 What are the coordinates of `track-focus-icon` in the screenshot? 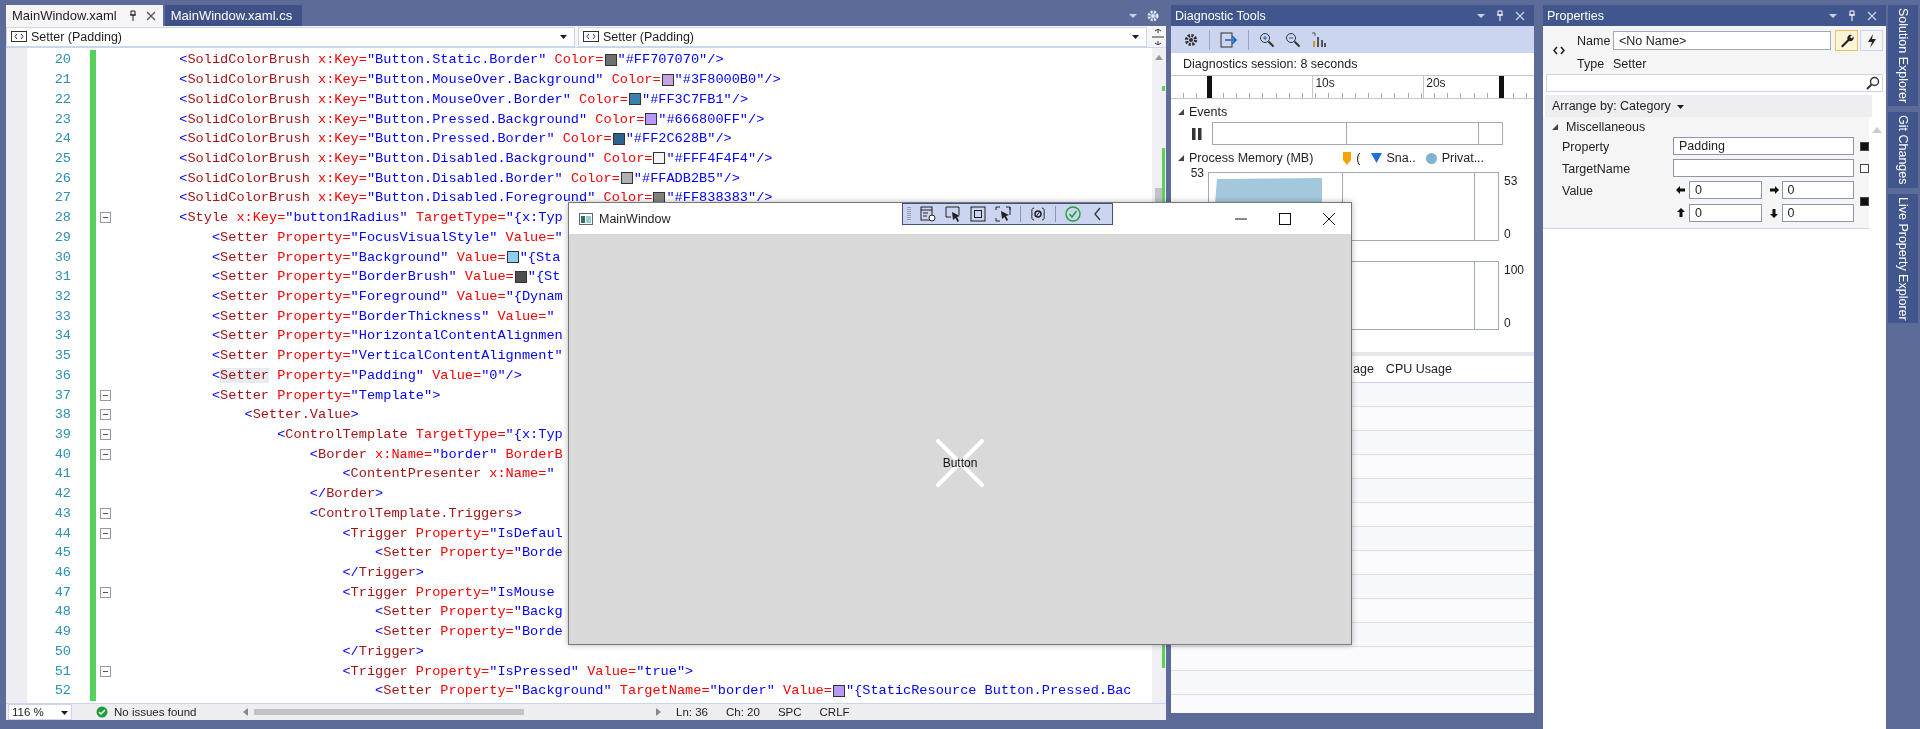 It's located at (1002, 214).